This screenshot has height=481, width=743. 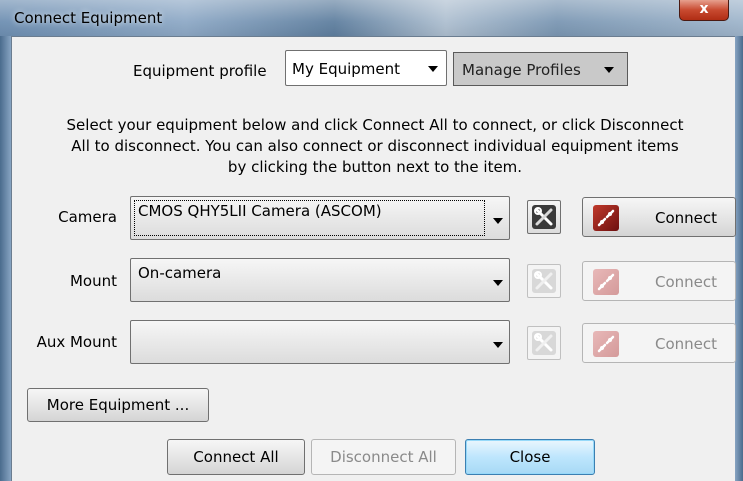 I want to click on camera-select: CMOS QHY5LII Camera (ASCOM), so click(x=320, y=218).